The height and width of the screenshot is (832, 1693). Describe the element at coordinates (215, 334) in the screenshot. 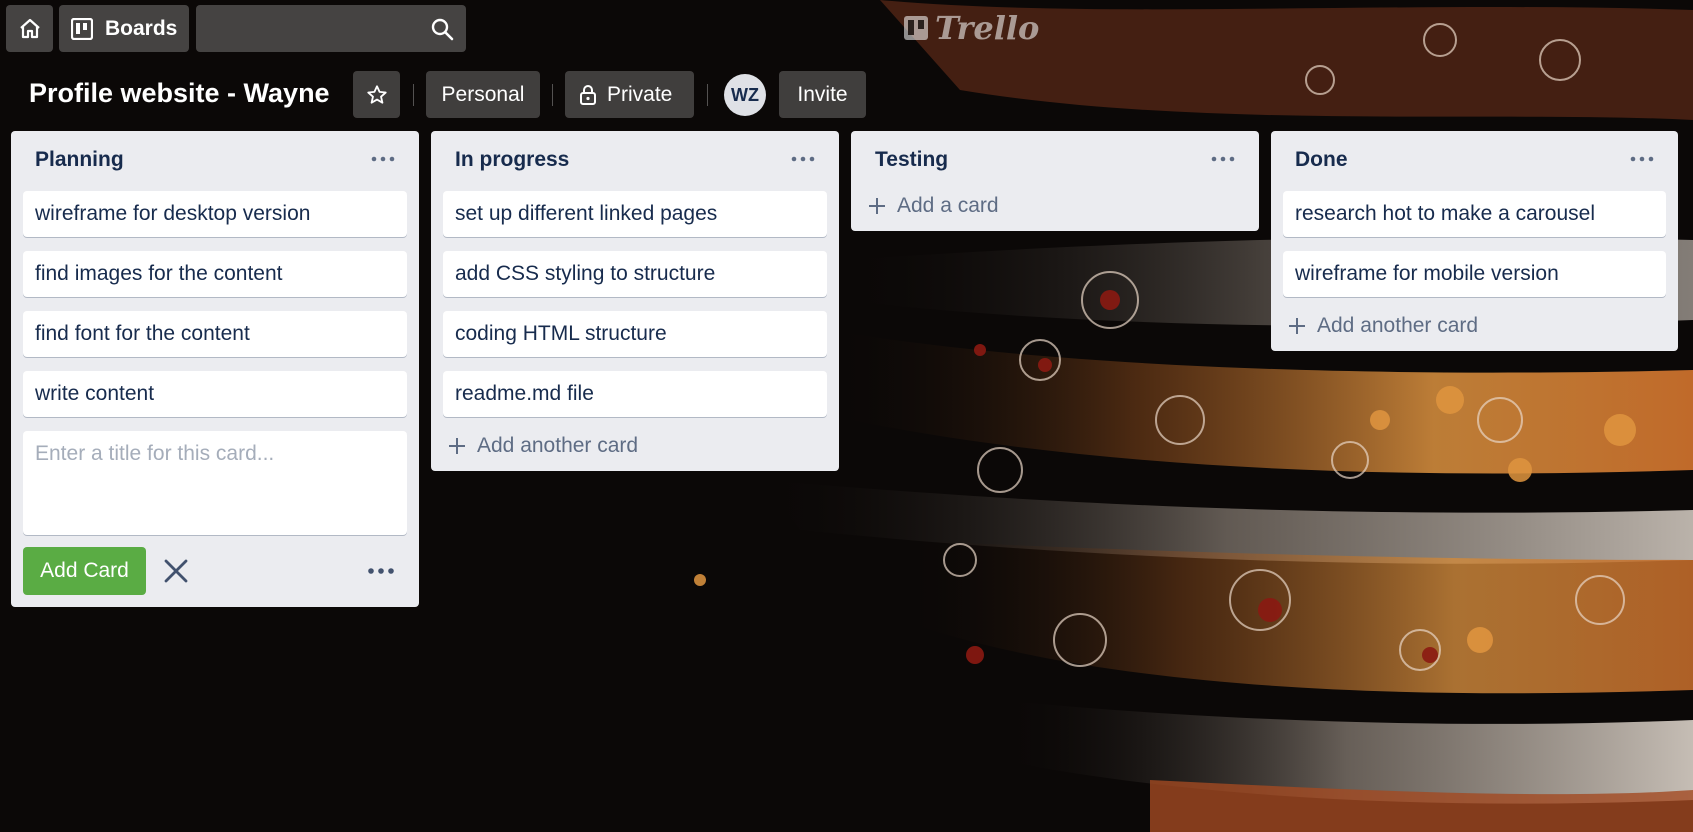

I see `card: find font for the content` at that location.